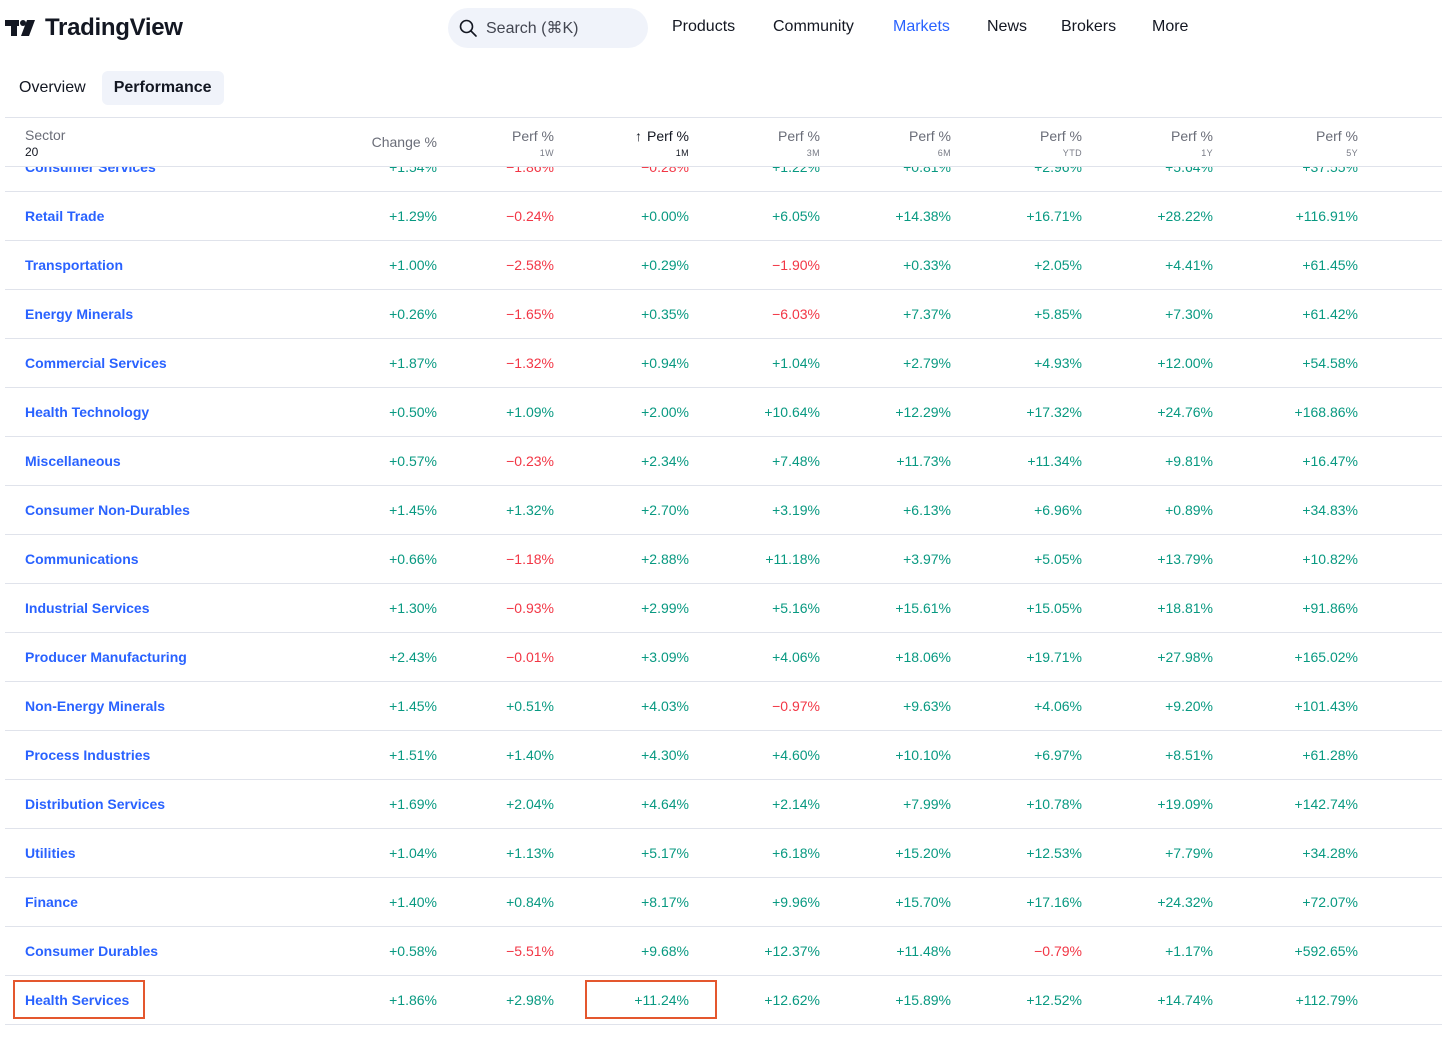  What do you see at coordinates (1058, 951) in the screenshot?
I see `cell-perf-ytd: −0.79%` at bounding box center [1058, 951].